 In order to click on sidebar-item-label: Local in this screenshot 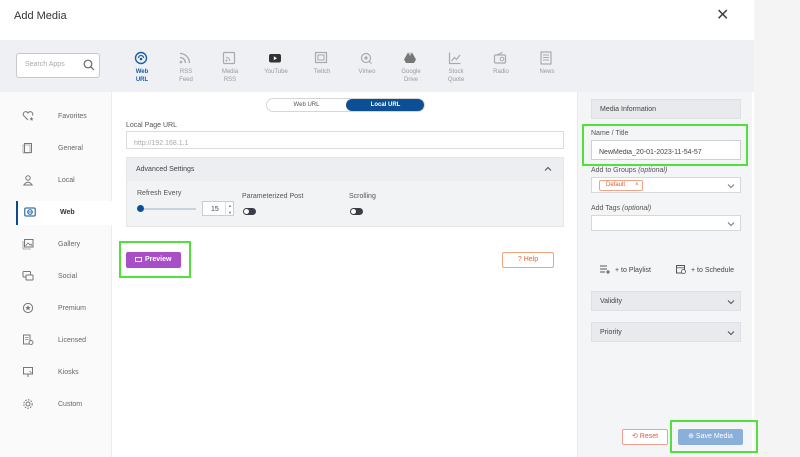, I will do `click(66, 180)`.